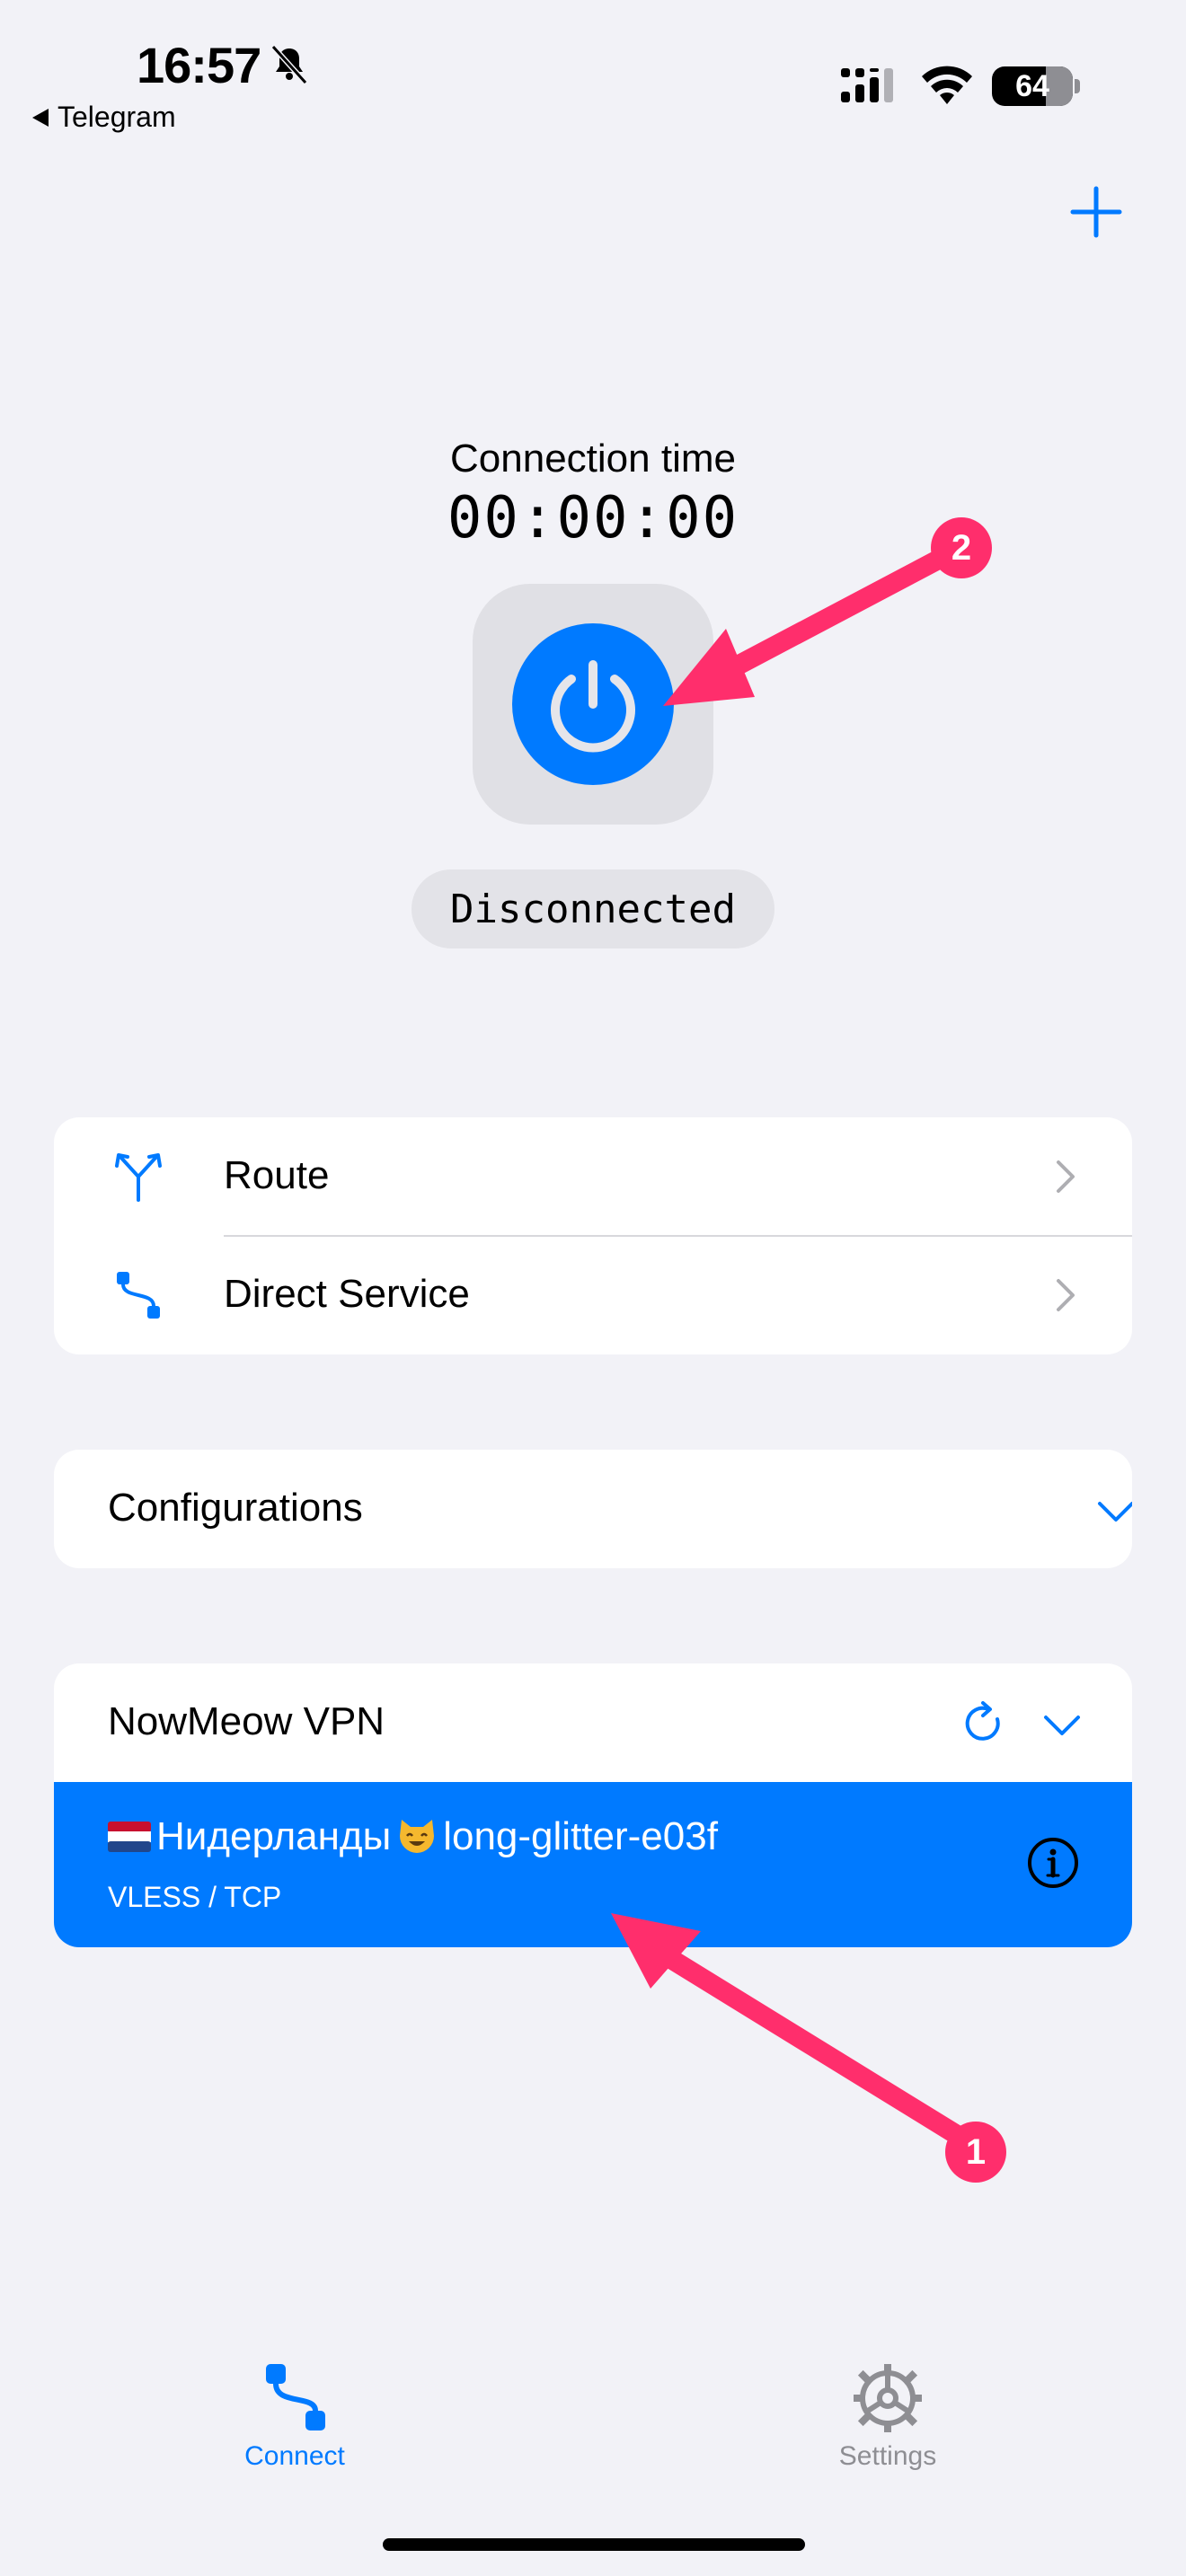 This screenshot has width=1186, height=2576. Describe the element at coordinates (593, 1295) in the screenshot. I see `direct-service-row: Direct Service` at that location.